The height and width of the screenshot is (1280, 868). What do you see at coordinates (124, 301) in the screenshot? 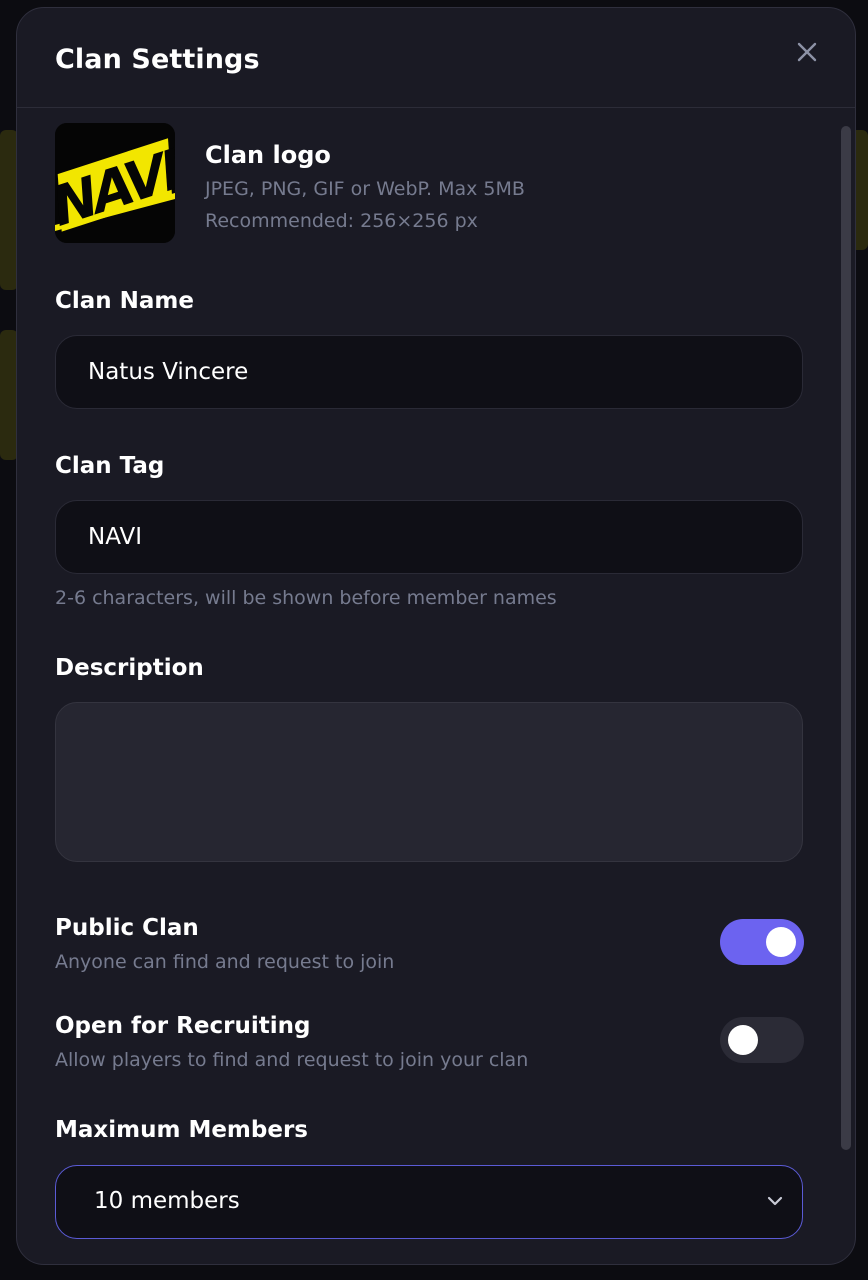
I see `clan-name-label: Clan Name` at bounding box center [124, 301].